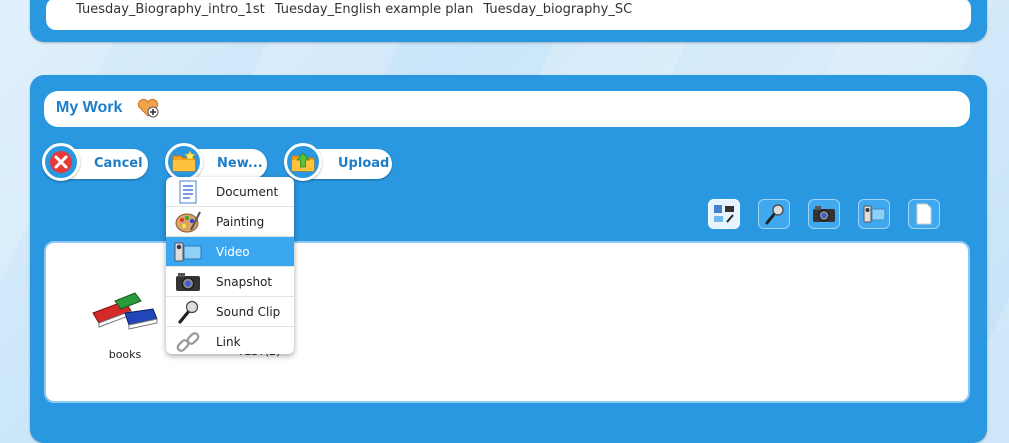 The width and height of the screenshot is (1009, 443). I want to click on all-media-icon, so click(724, 214).